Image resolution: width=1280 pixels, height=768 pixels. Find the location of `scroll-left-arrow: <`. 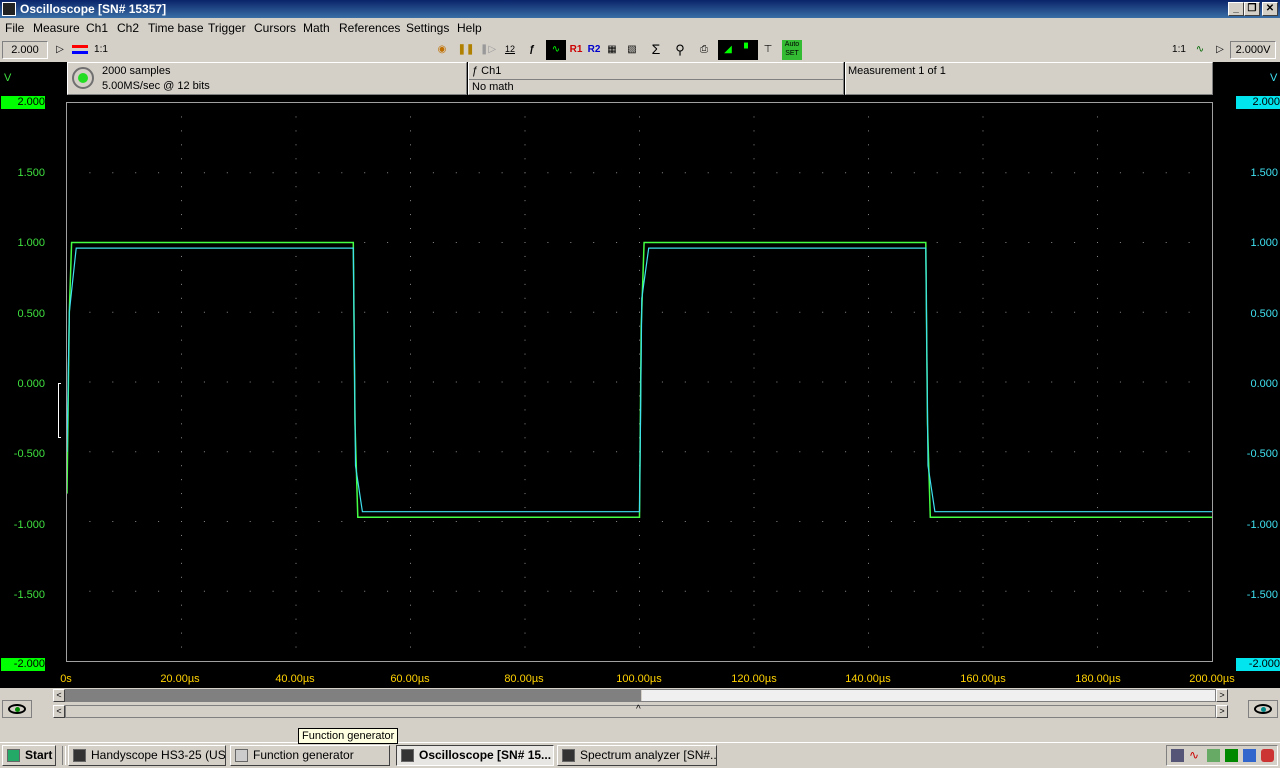

scroll-left-arrow: < is located at coordinates (59, 695).